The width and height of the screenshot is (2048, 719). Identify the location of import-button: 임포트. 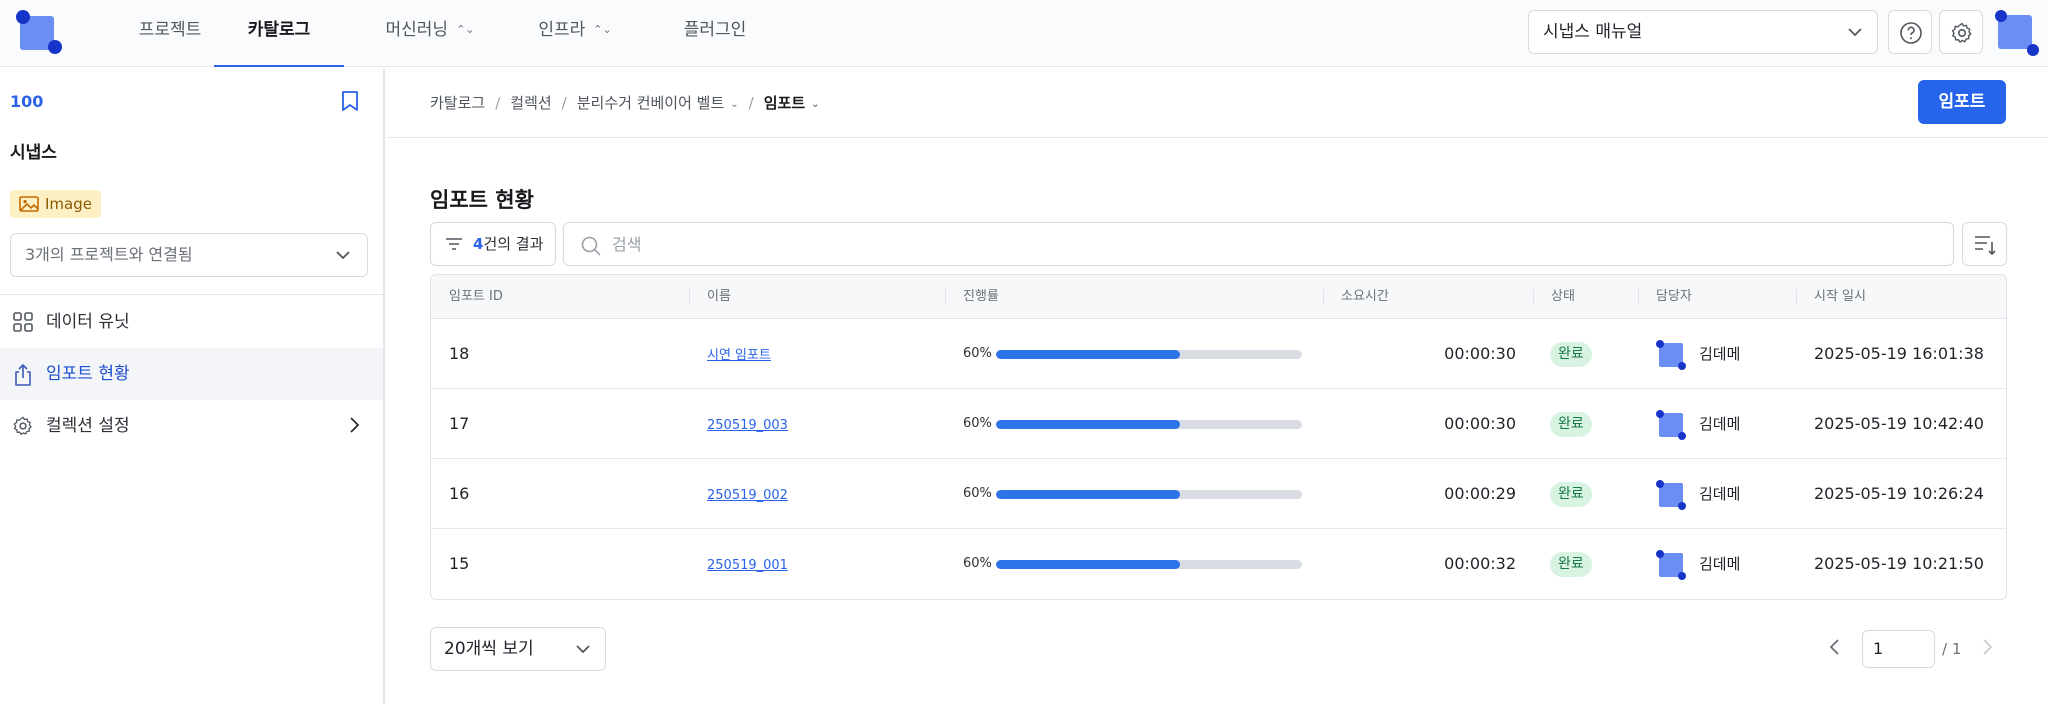
(1962, 102).